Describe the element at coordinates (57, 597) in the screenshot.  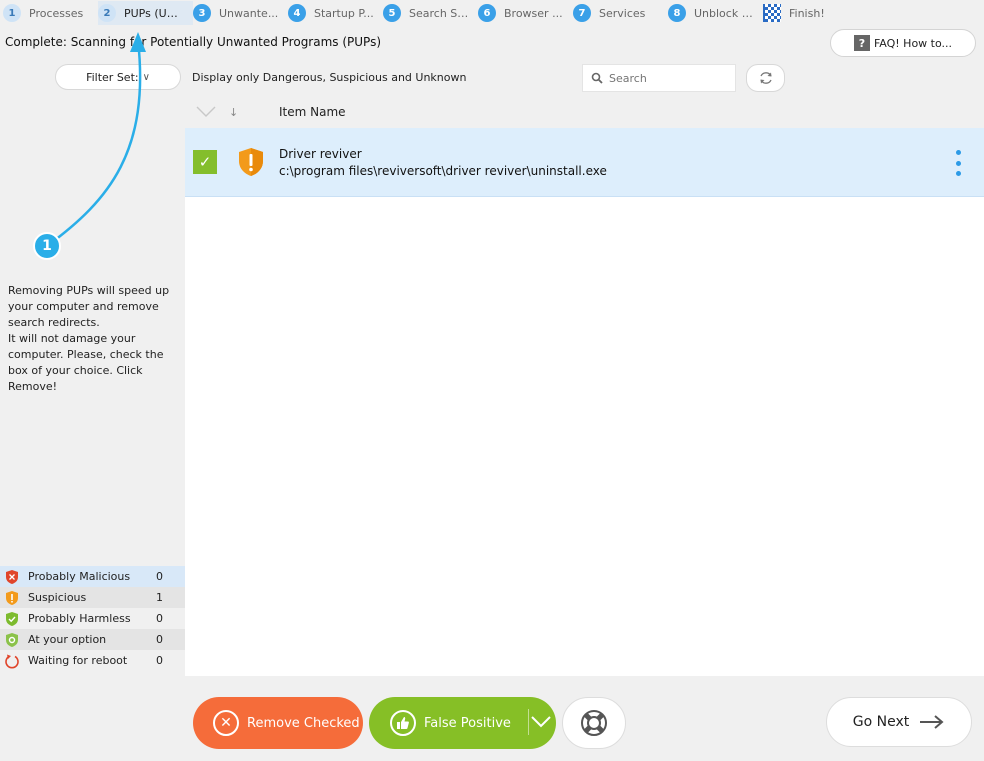
I see `legend-label: Suspicious` at that location.